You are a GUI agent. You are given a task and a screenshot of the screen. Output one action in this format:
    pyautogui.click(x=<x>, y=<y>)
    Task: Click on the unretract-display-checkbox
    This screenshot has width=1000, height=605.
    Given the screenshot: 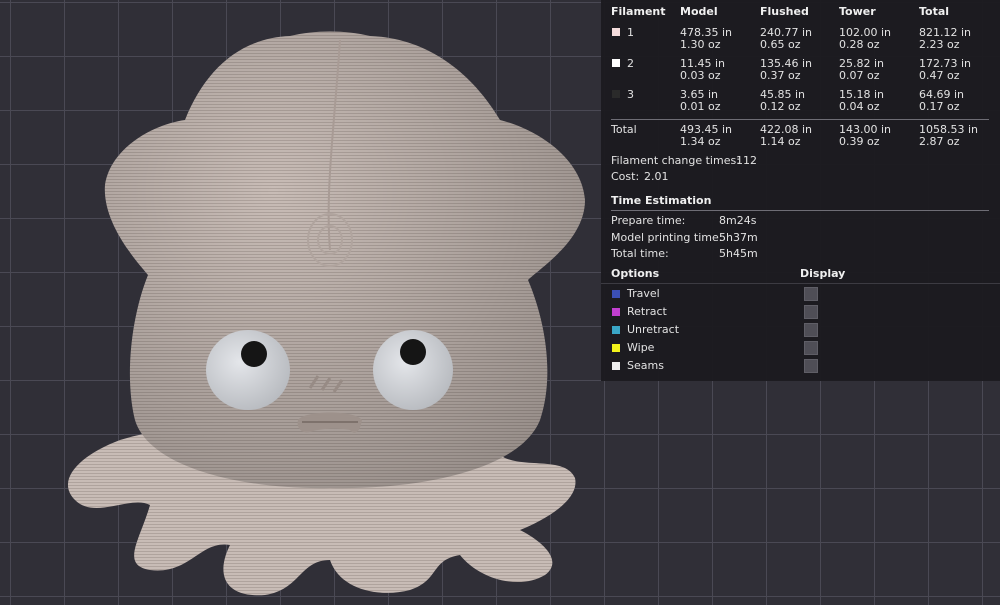 What is the action you would take?
    pyautogui.click(x=811, y=330)
    